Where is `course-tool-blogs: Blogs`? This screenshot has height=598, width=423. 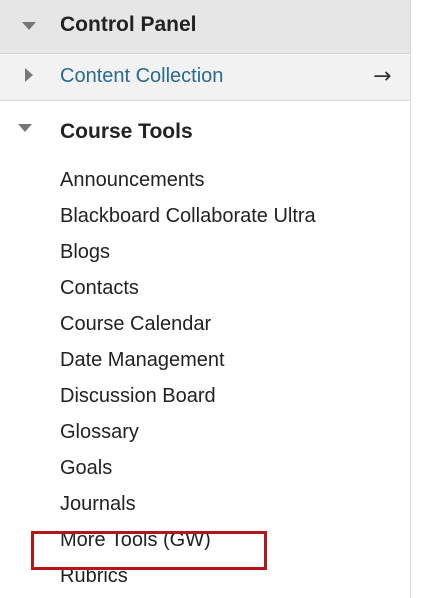
course-tool-blogs: Blogs is located at coordinates (188, 252).